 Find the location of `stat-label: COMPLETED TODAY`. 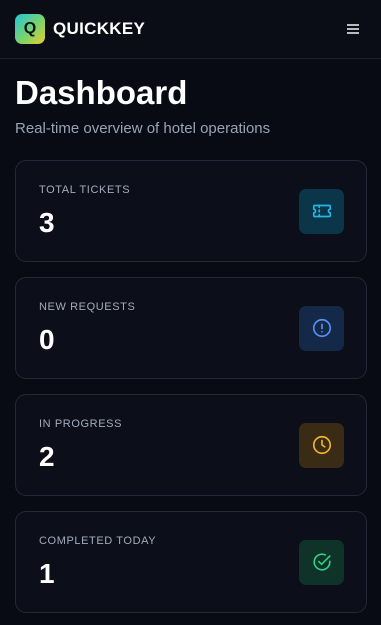

stat-label: COMPLETED TODAY is located at coordinates (98, 540).